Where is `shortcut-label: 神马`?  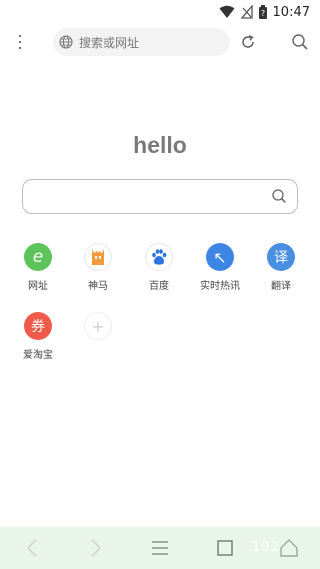 shortcut-label: 神马 is located at coordinates (98, 286).